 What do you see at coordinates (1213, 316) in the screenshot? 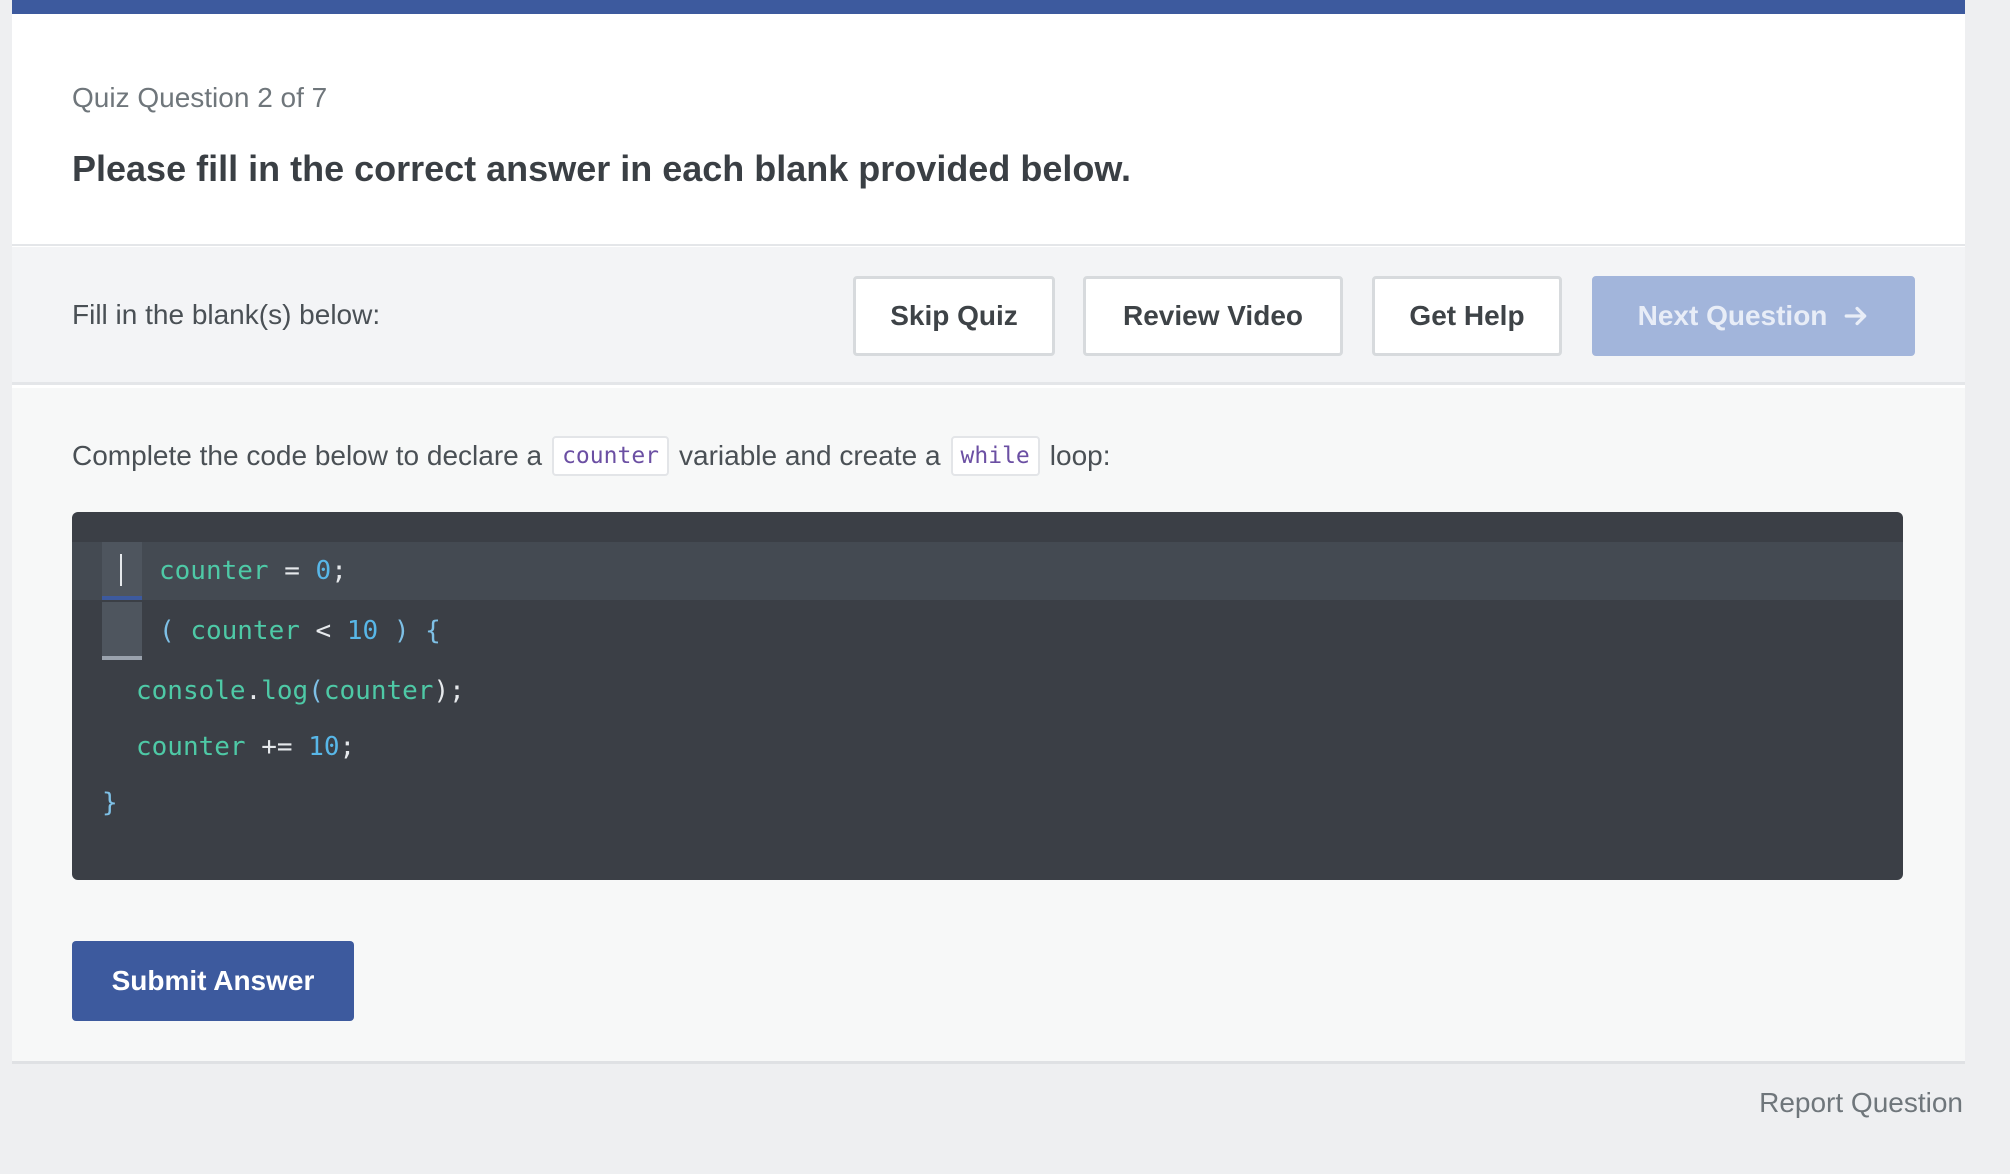
I see `review-video-button: Review Video` at bounding box center [1213, 316].